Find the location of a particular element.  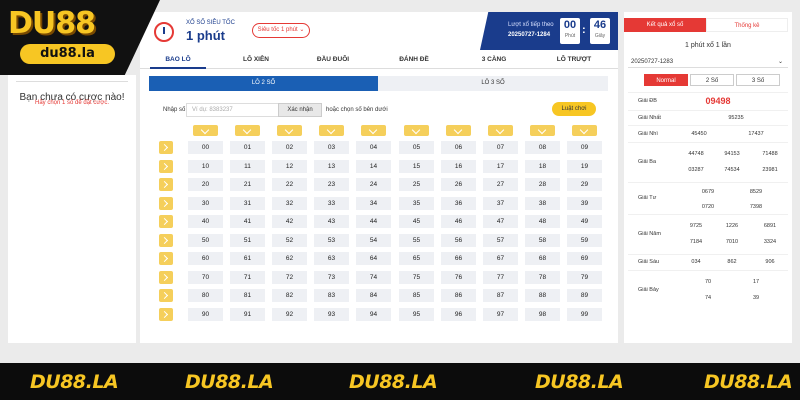

number-cell: 44 is located at coordinates (373, 221).